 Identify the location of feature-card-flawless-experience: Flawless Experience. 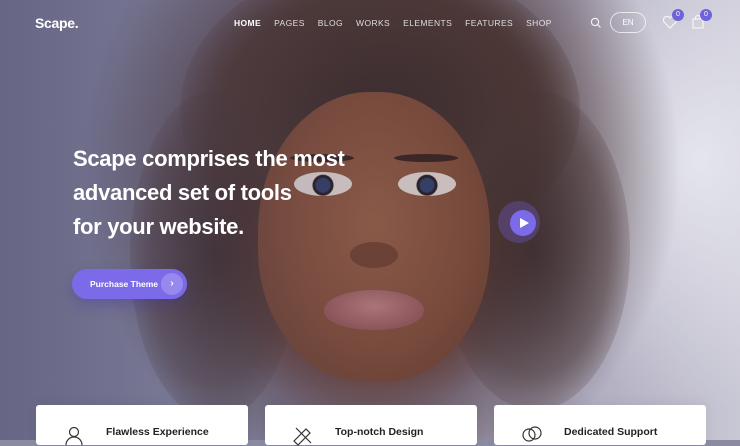
(142, 425).